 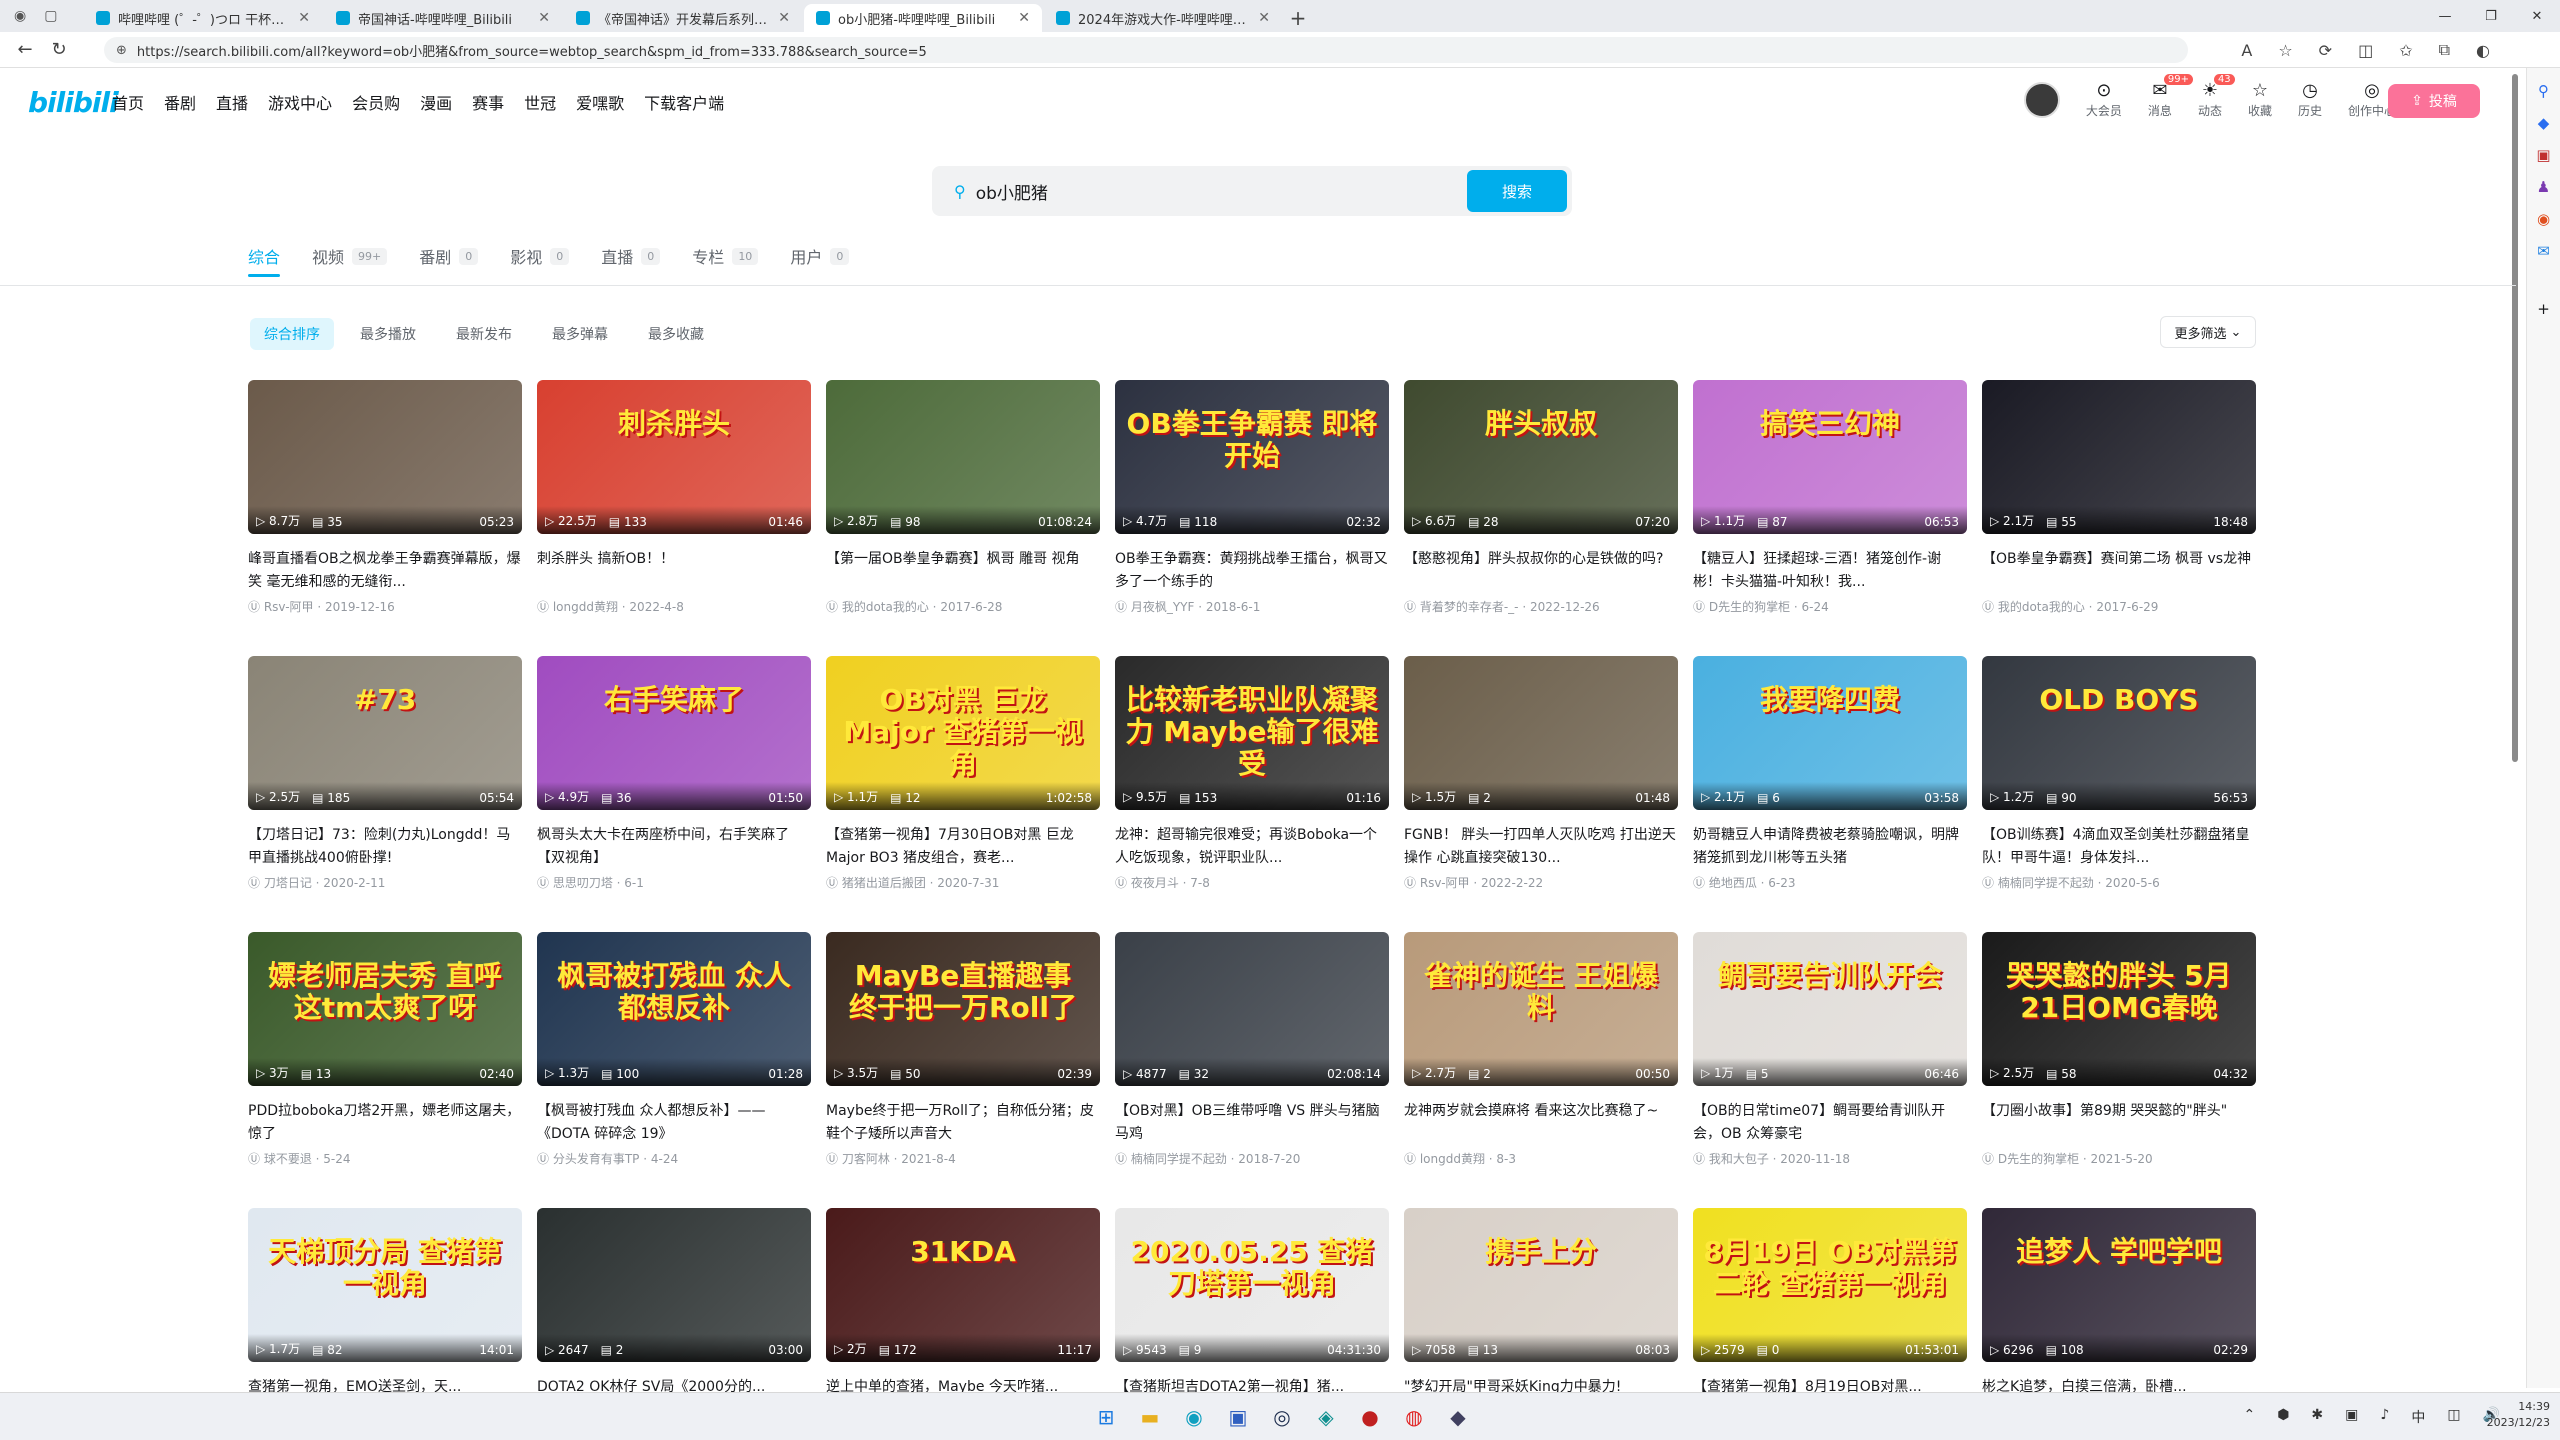 What do you see at coordinates (1326, 1417) in the screenshot?
I see `app-icon: ◈` at bounding box center [1326, 1417].